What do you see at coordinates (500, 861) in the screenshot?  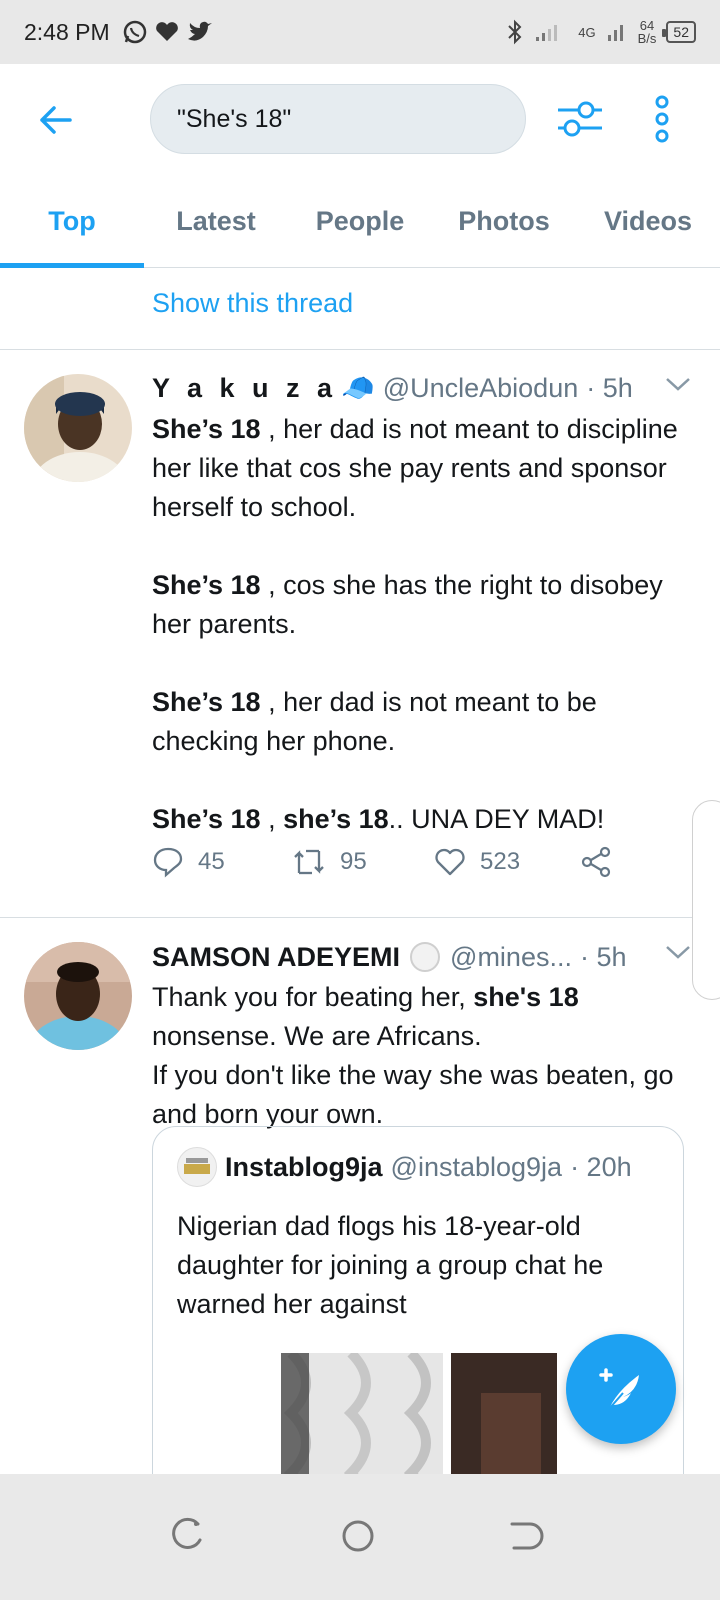 I see `like-count: 523` at bounding box center [500, 861].